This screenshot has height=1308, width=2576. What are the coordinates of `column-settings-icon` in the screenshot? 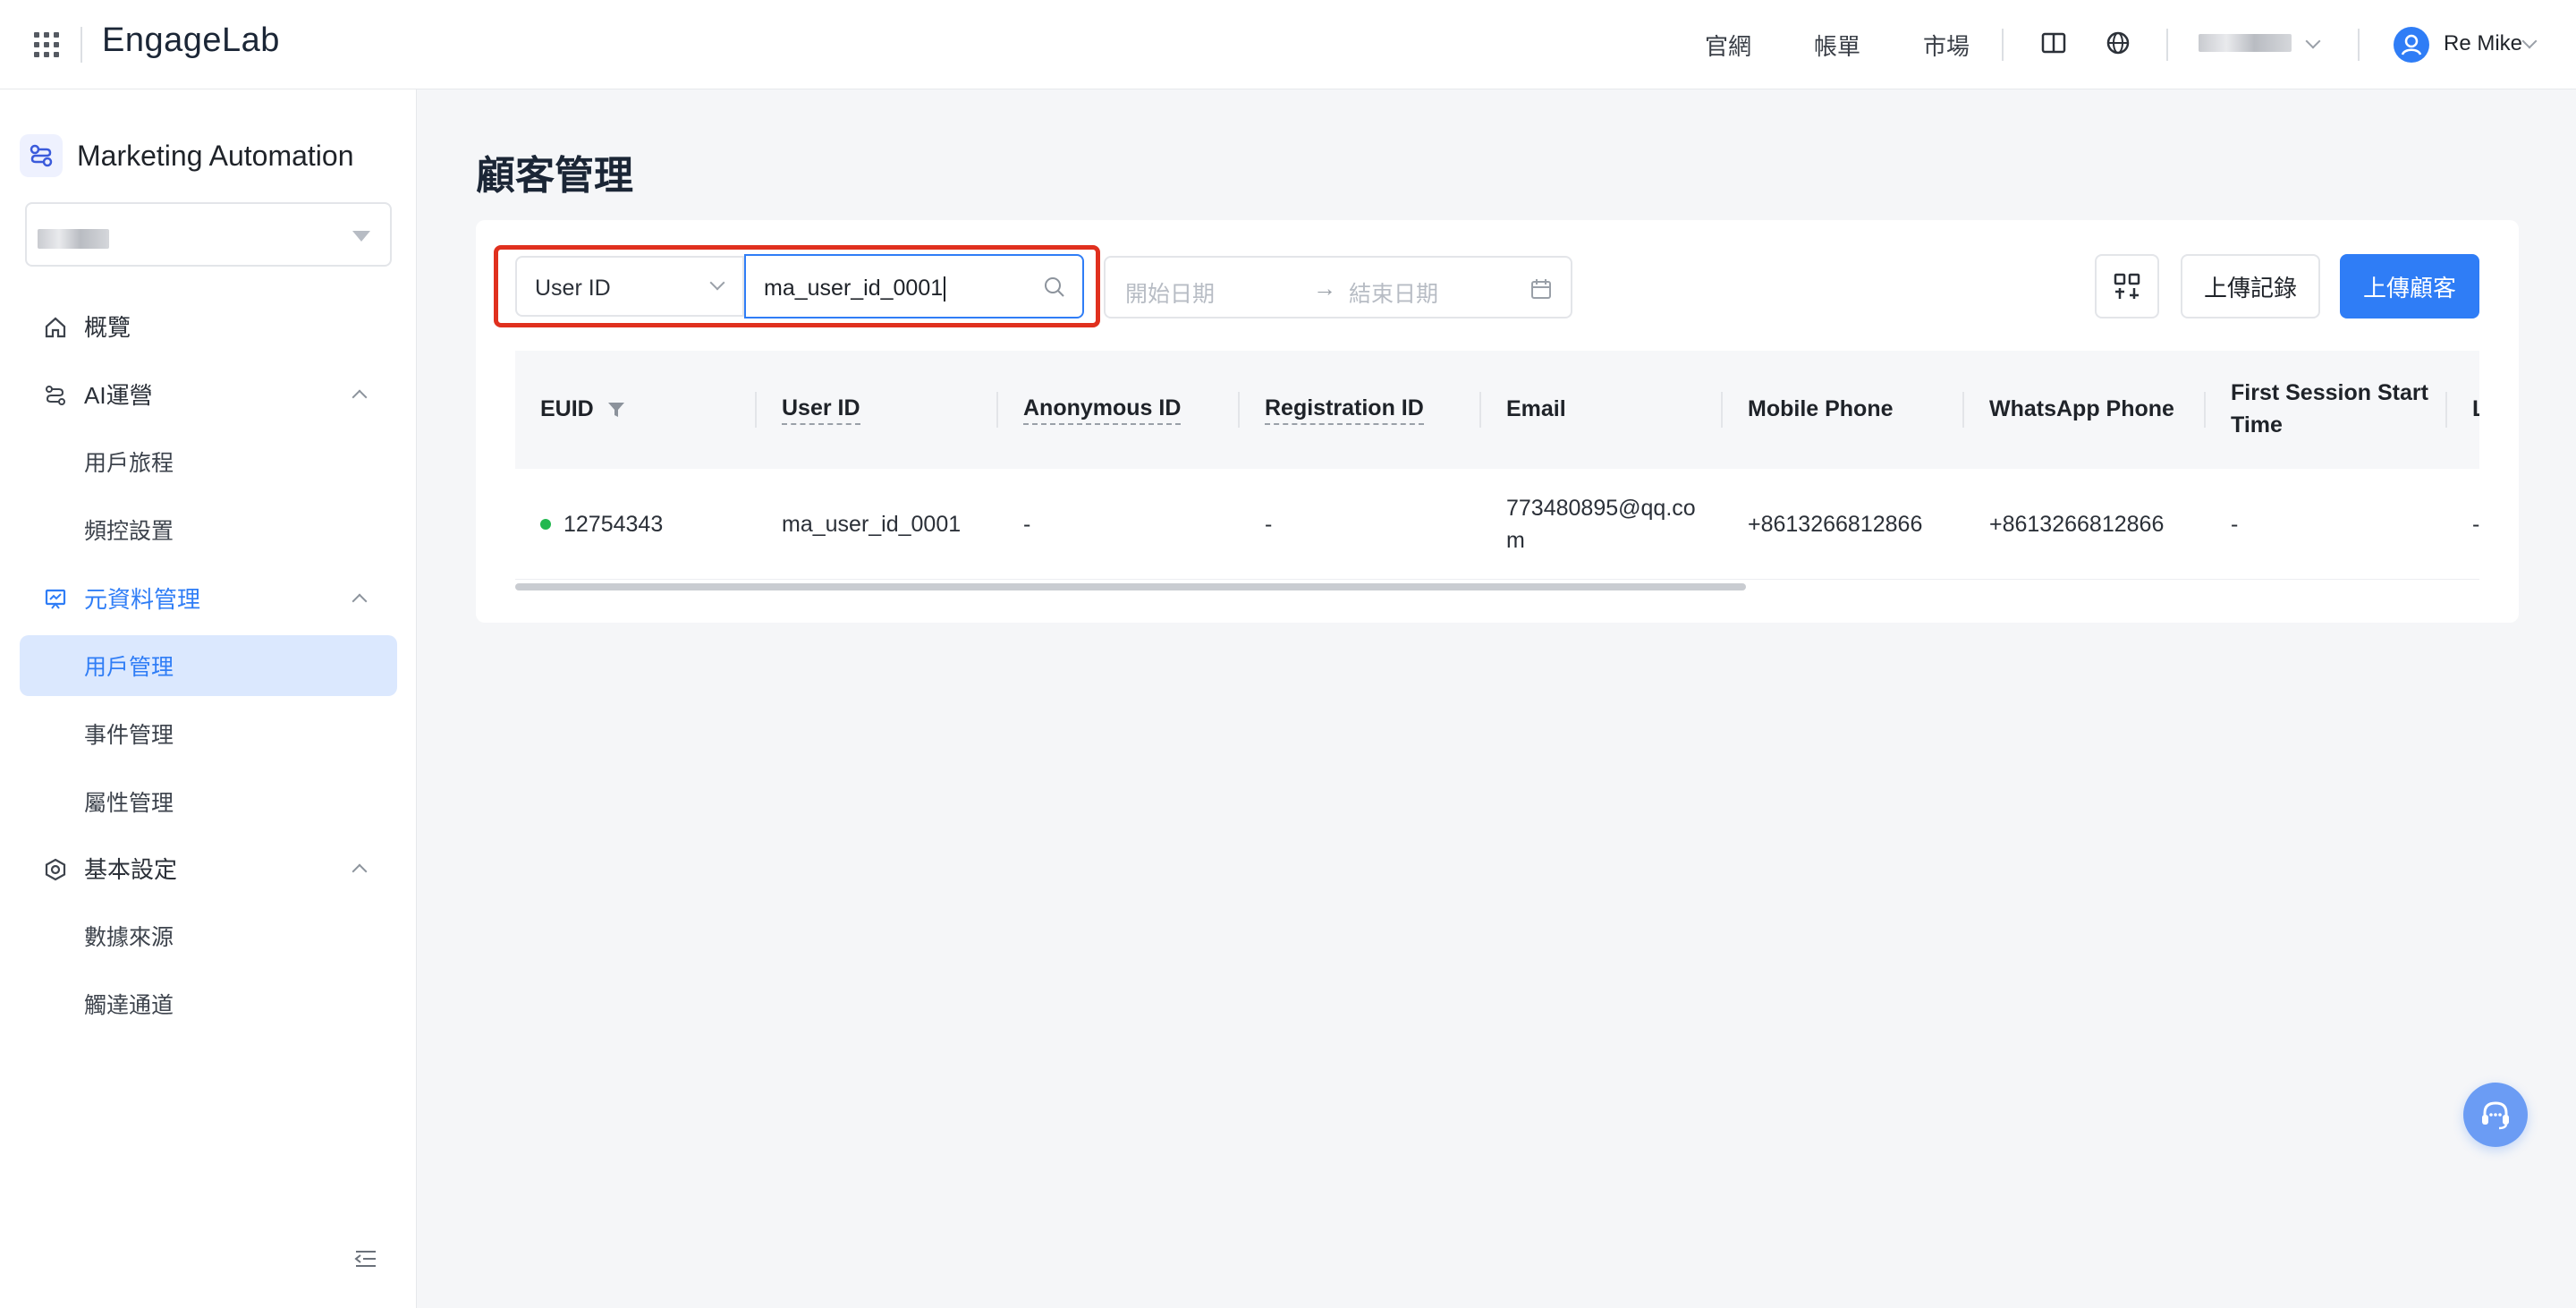 It's located at (2127, 286).